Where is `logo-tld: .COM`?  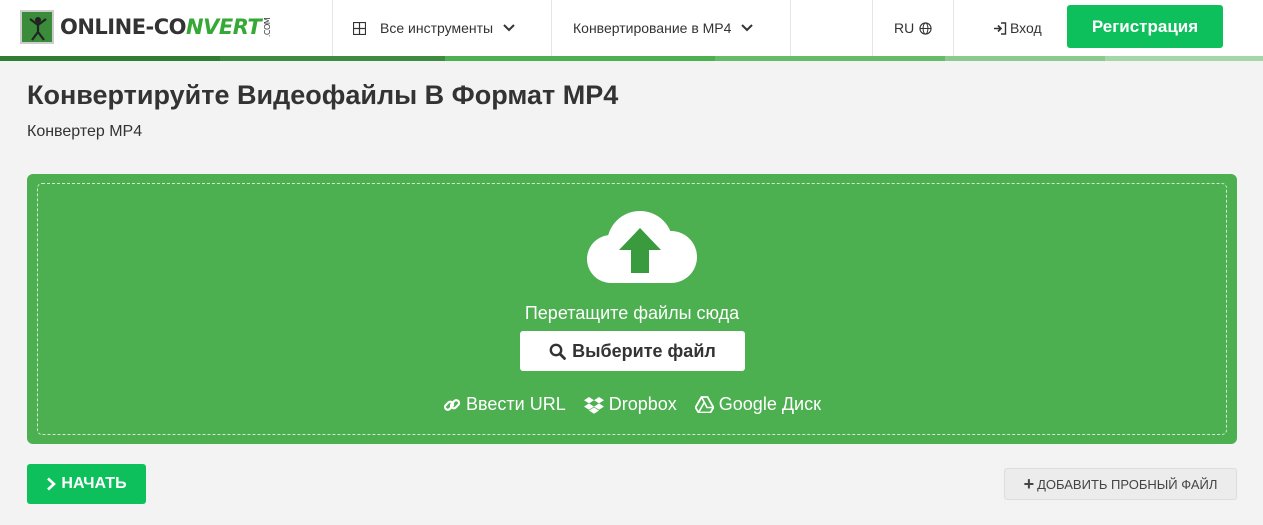 logo-tld: .COM is located at coordinates (268, 27).